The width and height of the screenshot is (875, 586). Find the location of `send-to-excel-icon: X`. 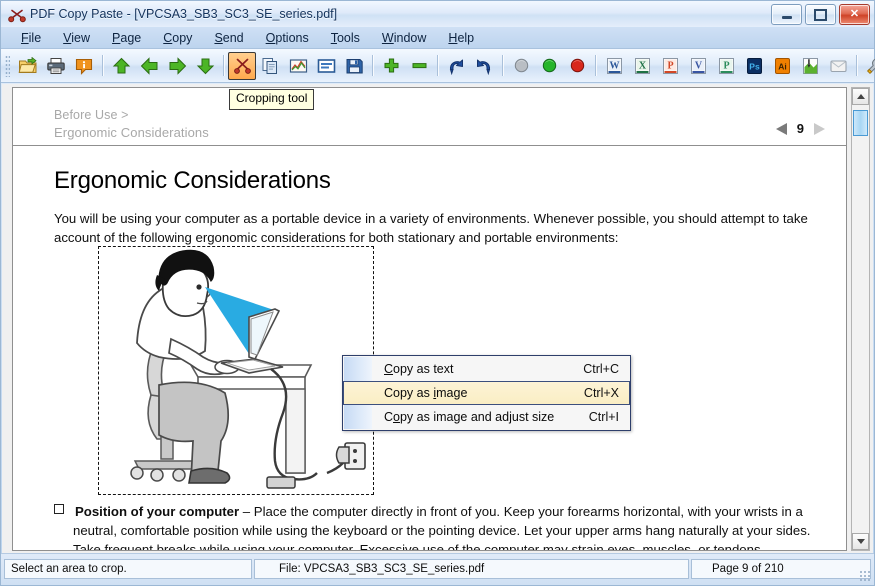

send-to-excel-icon: X is located at coordinates (642, 66).